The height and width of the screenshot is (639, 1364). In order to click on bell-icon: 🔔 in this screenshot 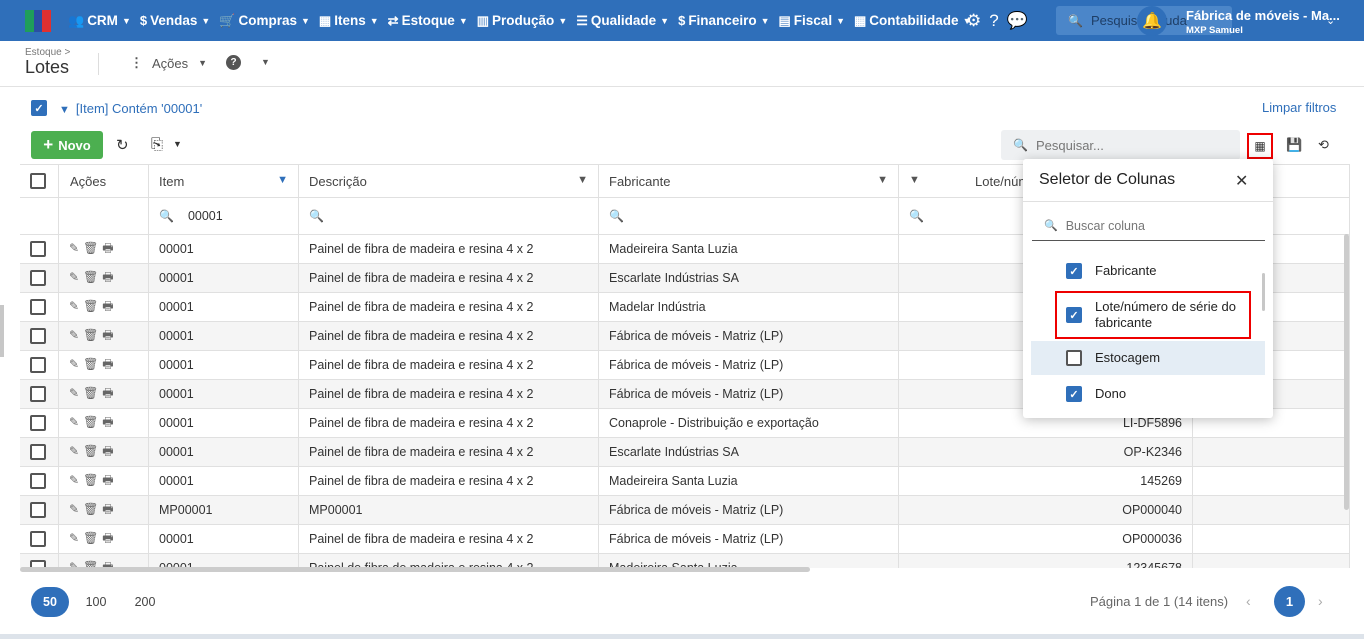, I will do `click(1152, 21)`.